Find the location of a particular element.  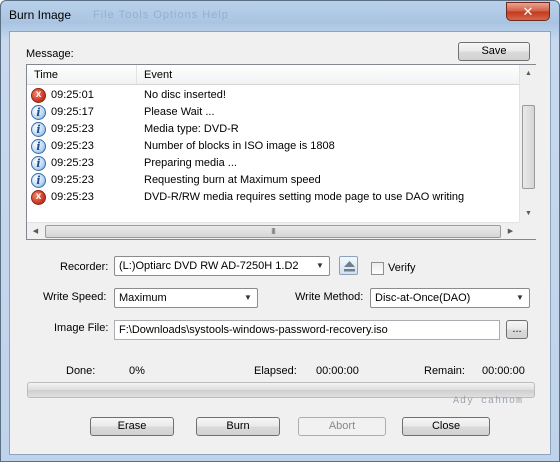

remain-value: 00:00:00 is located at coordinates (503, 371).